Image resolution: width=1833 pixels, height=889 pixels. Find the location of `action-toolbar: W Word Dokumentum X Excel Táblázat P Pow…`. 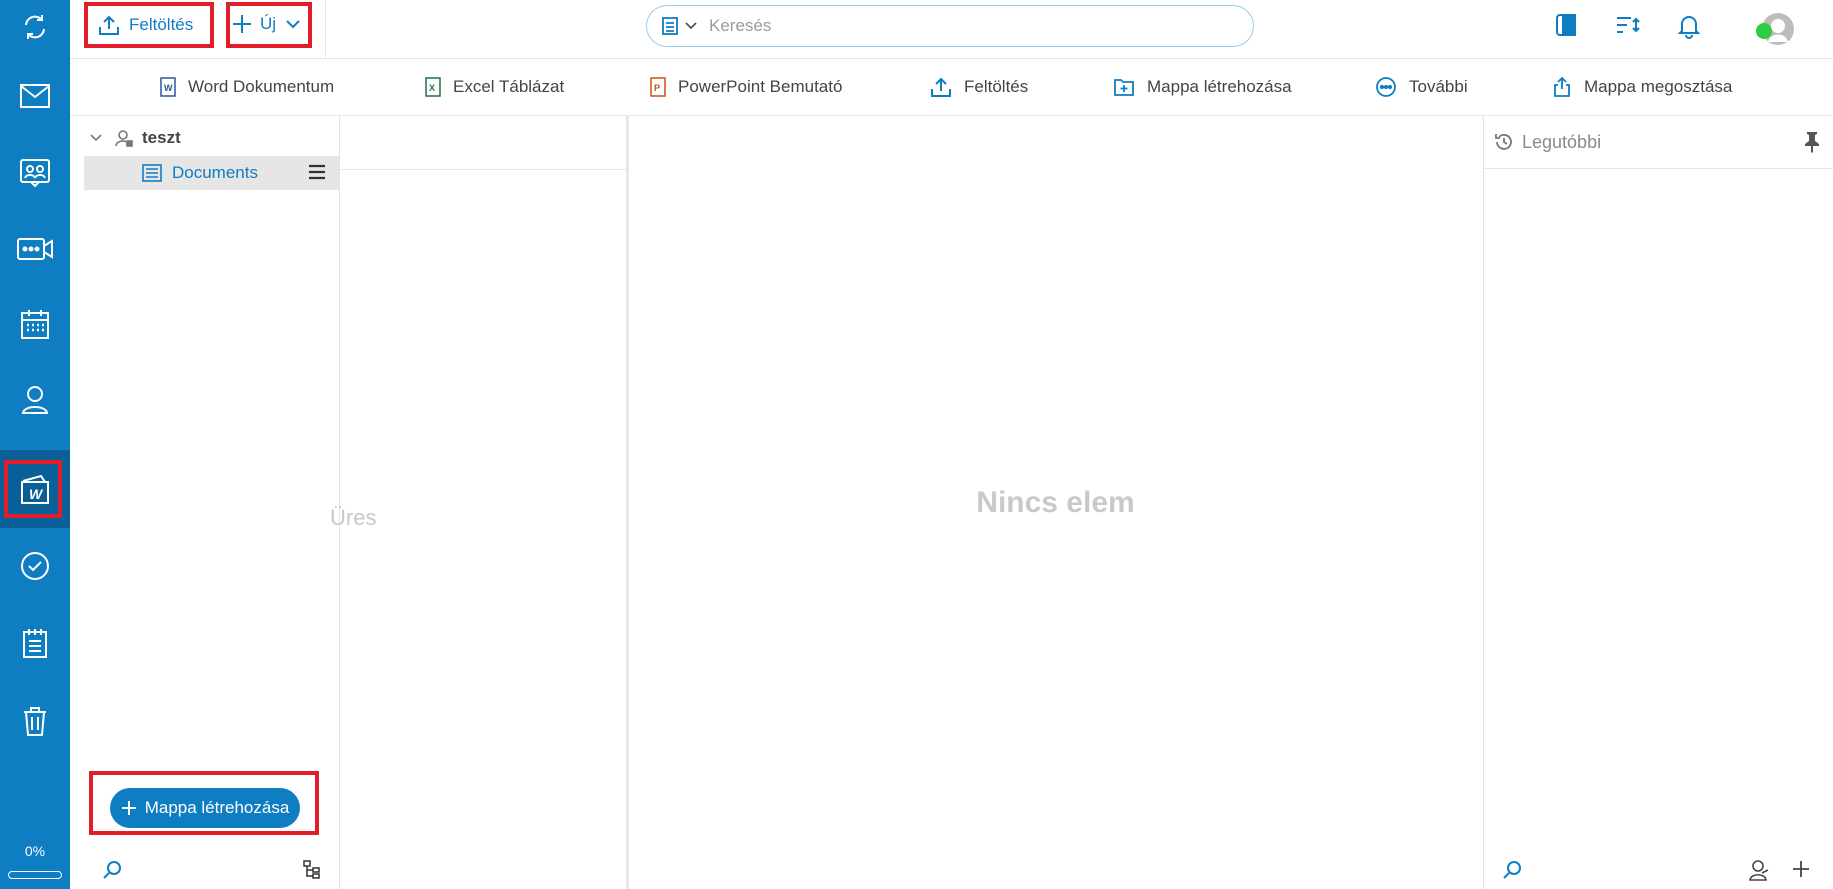

action-toolbar: W Word Dokumentum X Excel Táblázat P Pow… is located at coordinates (951, 87).